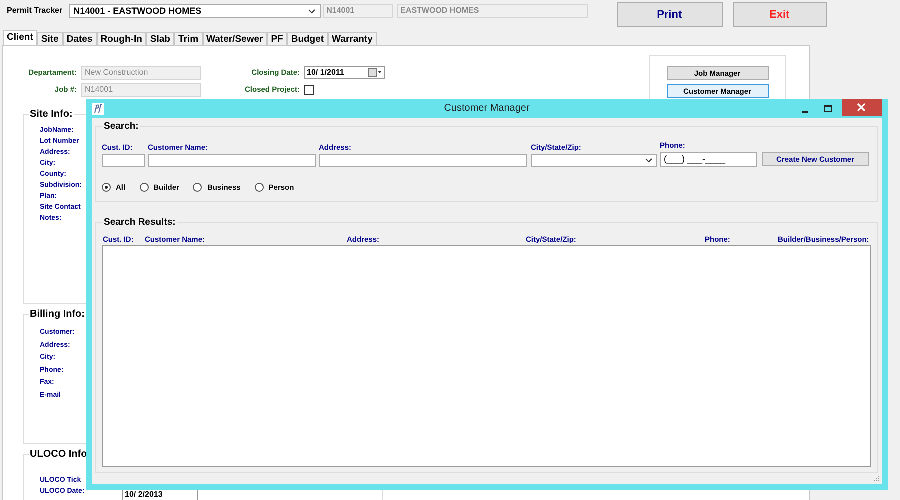  What do you see at coordinates (877, 479) in the screenshot?
I see `resize-grip-icon` at bounding box center [877, 479].